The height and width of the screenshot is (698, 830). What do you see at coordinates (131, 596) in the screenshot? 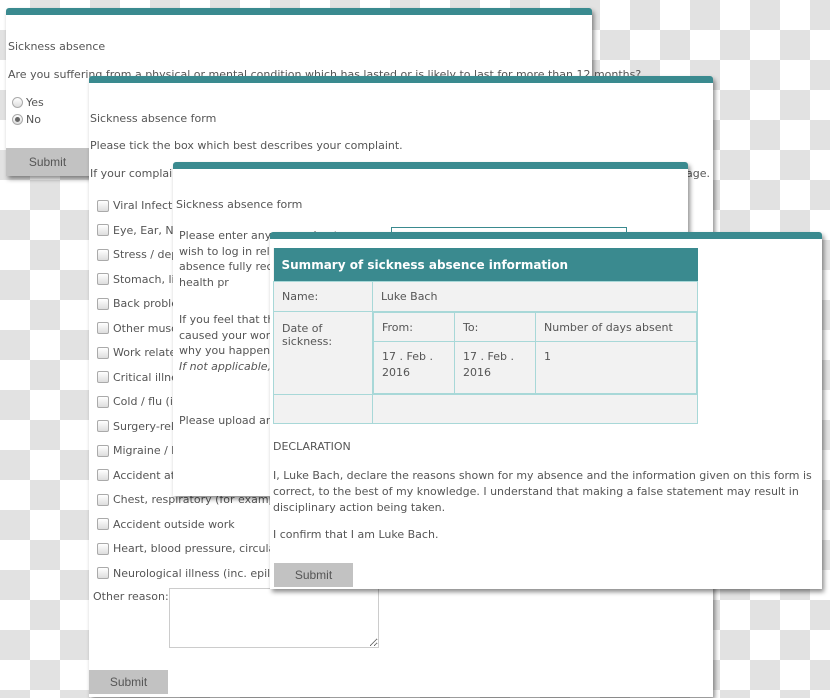
I see `other-reason-label: Other reason:` at bounding box center [131, 596].